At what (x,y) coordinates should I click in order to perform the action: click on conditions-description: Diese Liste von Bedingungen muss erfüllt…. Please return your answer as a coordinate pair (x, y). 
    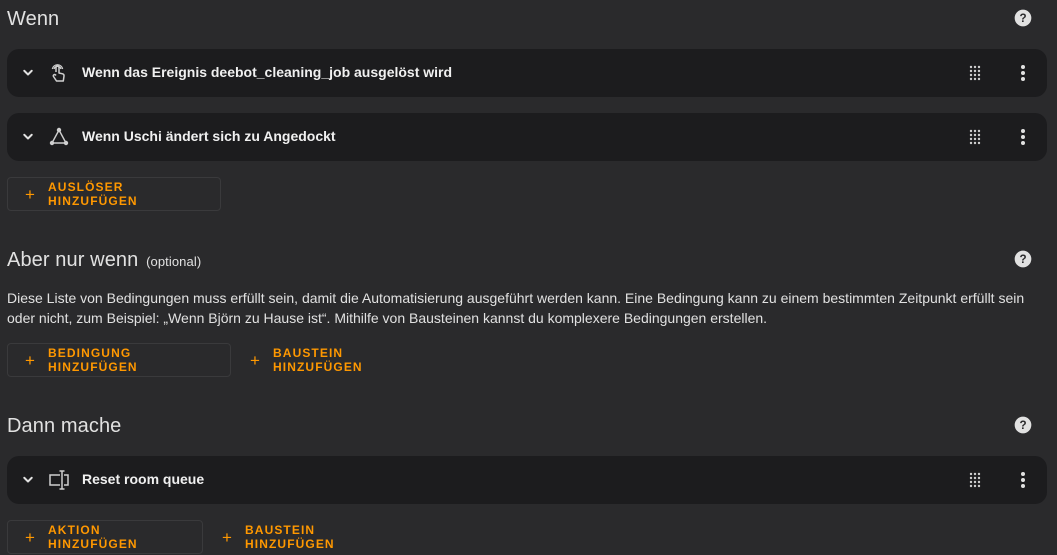
    Looking at the image, I should click on (516, 308).